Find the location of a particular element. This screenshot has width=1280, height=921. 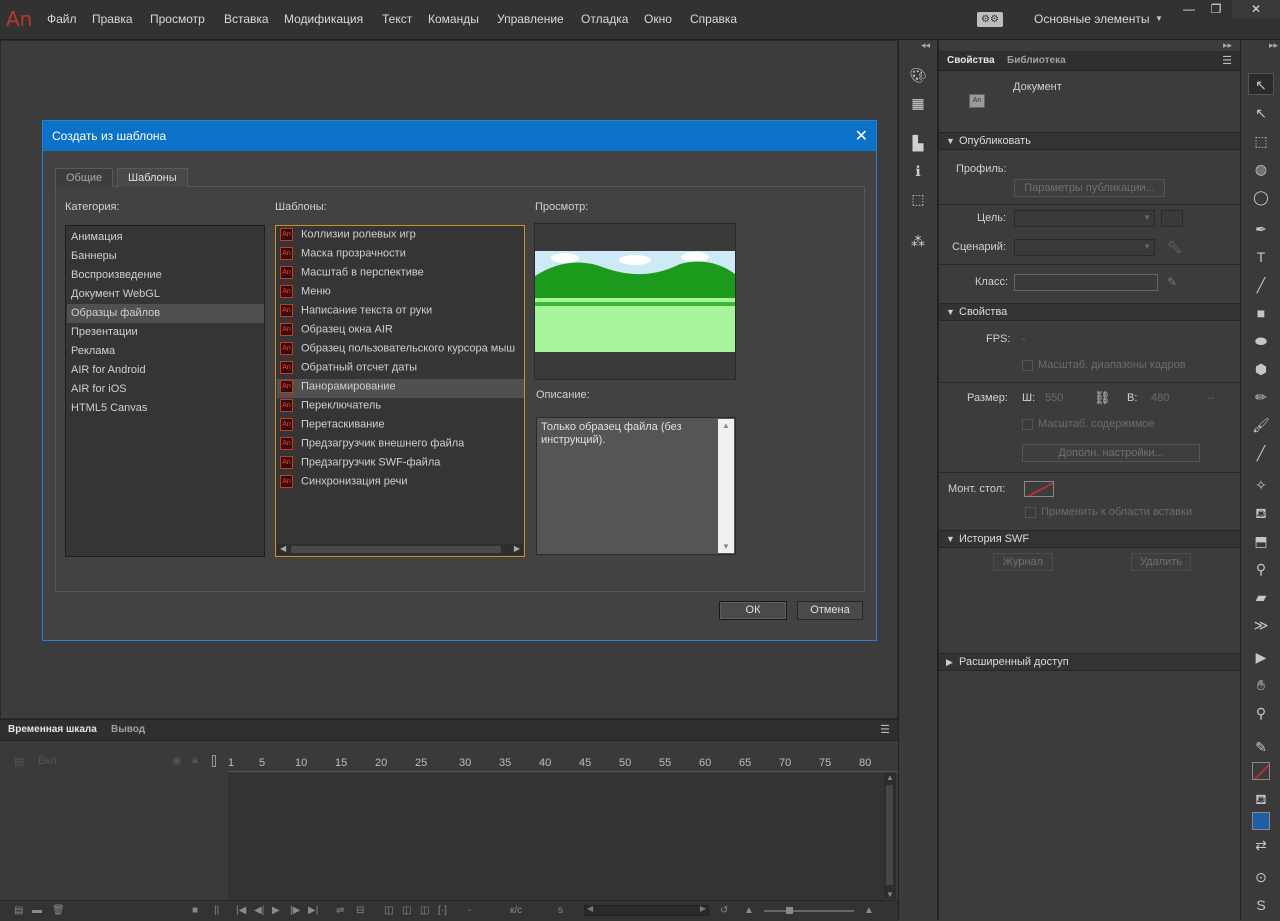

category-item: Баннеры is located at coordinates (94, 256).